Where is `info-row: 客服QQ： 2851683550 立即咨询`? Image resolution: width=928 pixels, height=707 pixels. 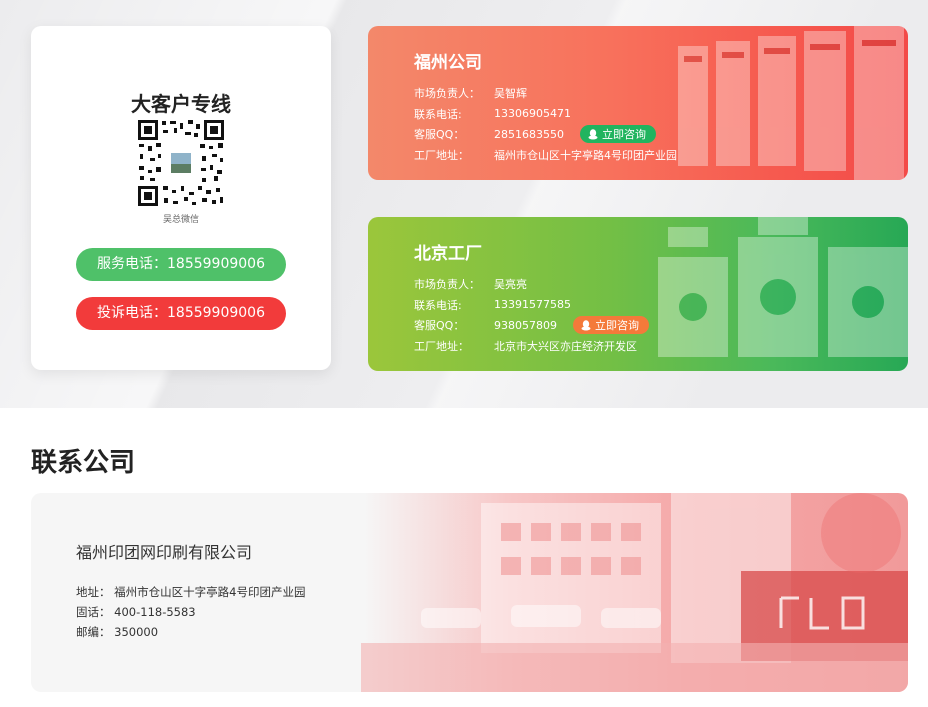
info-row: 客服QQ： 2851683550 立即咨询 is located at coordinates (545, 134).